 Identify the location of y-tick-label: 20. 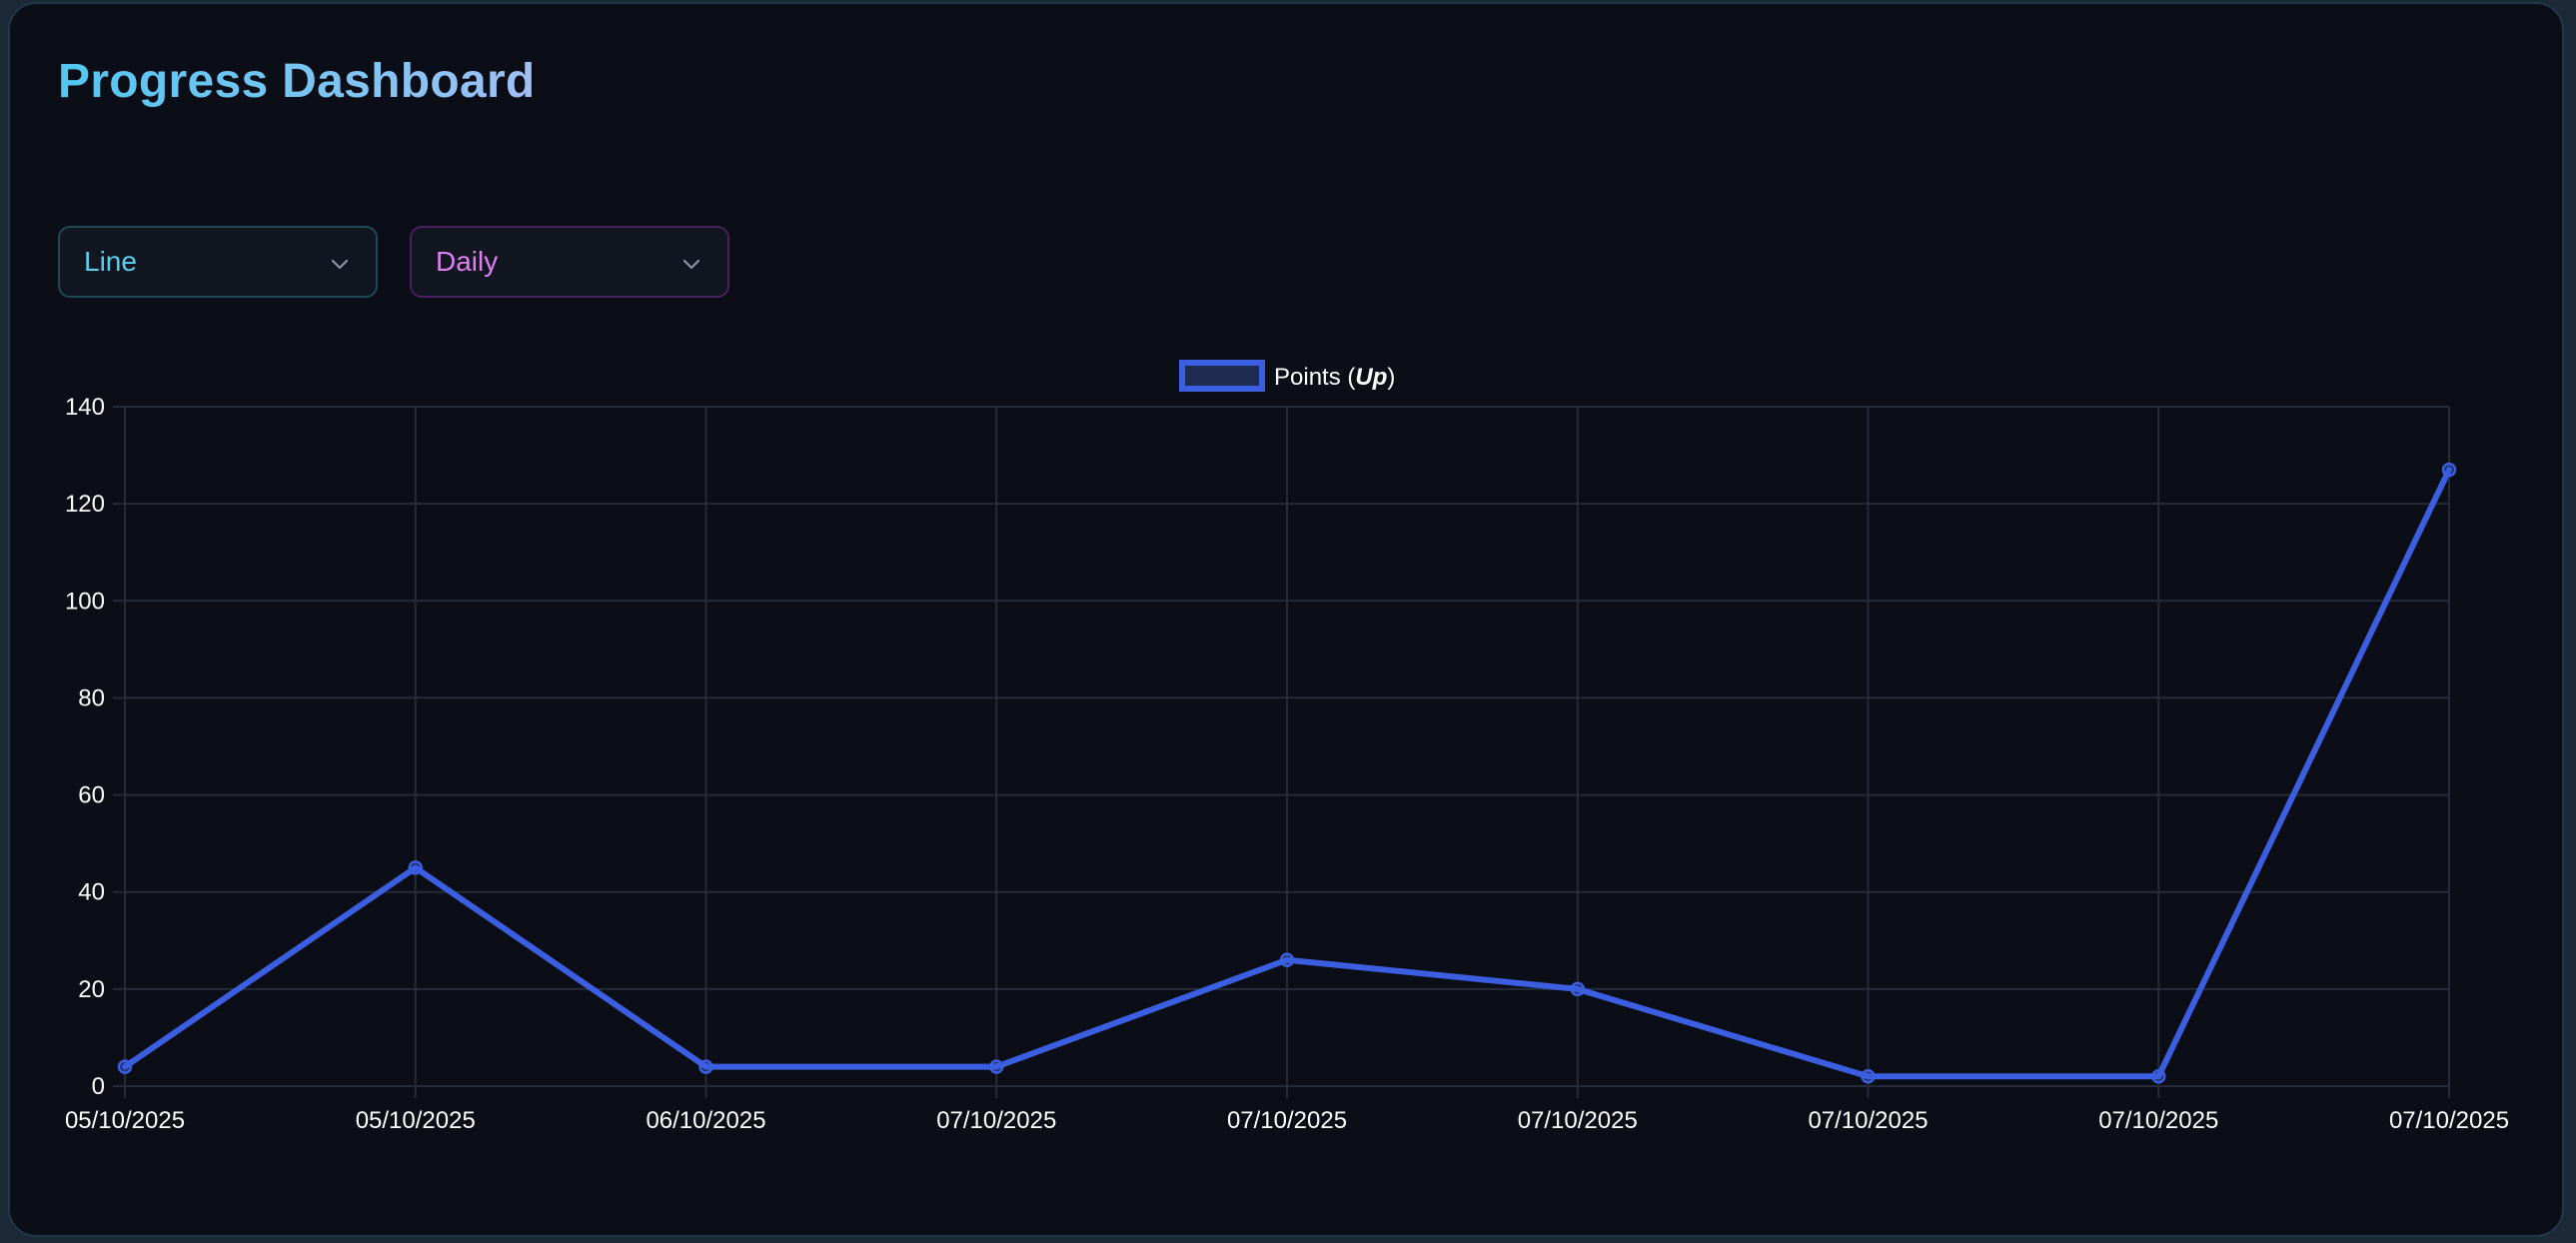
(91, 989).